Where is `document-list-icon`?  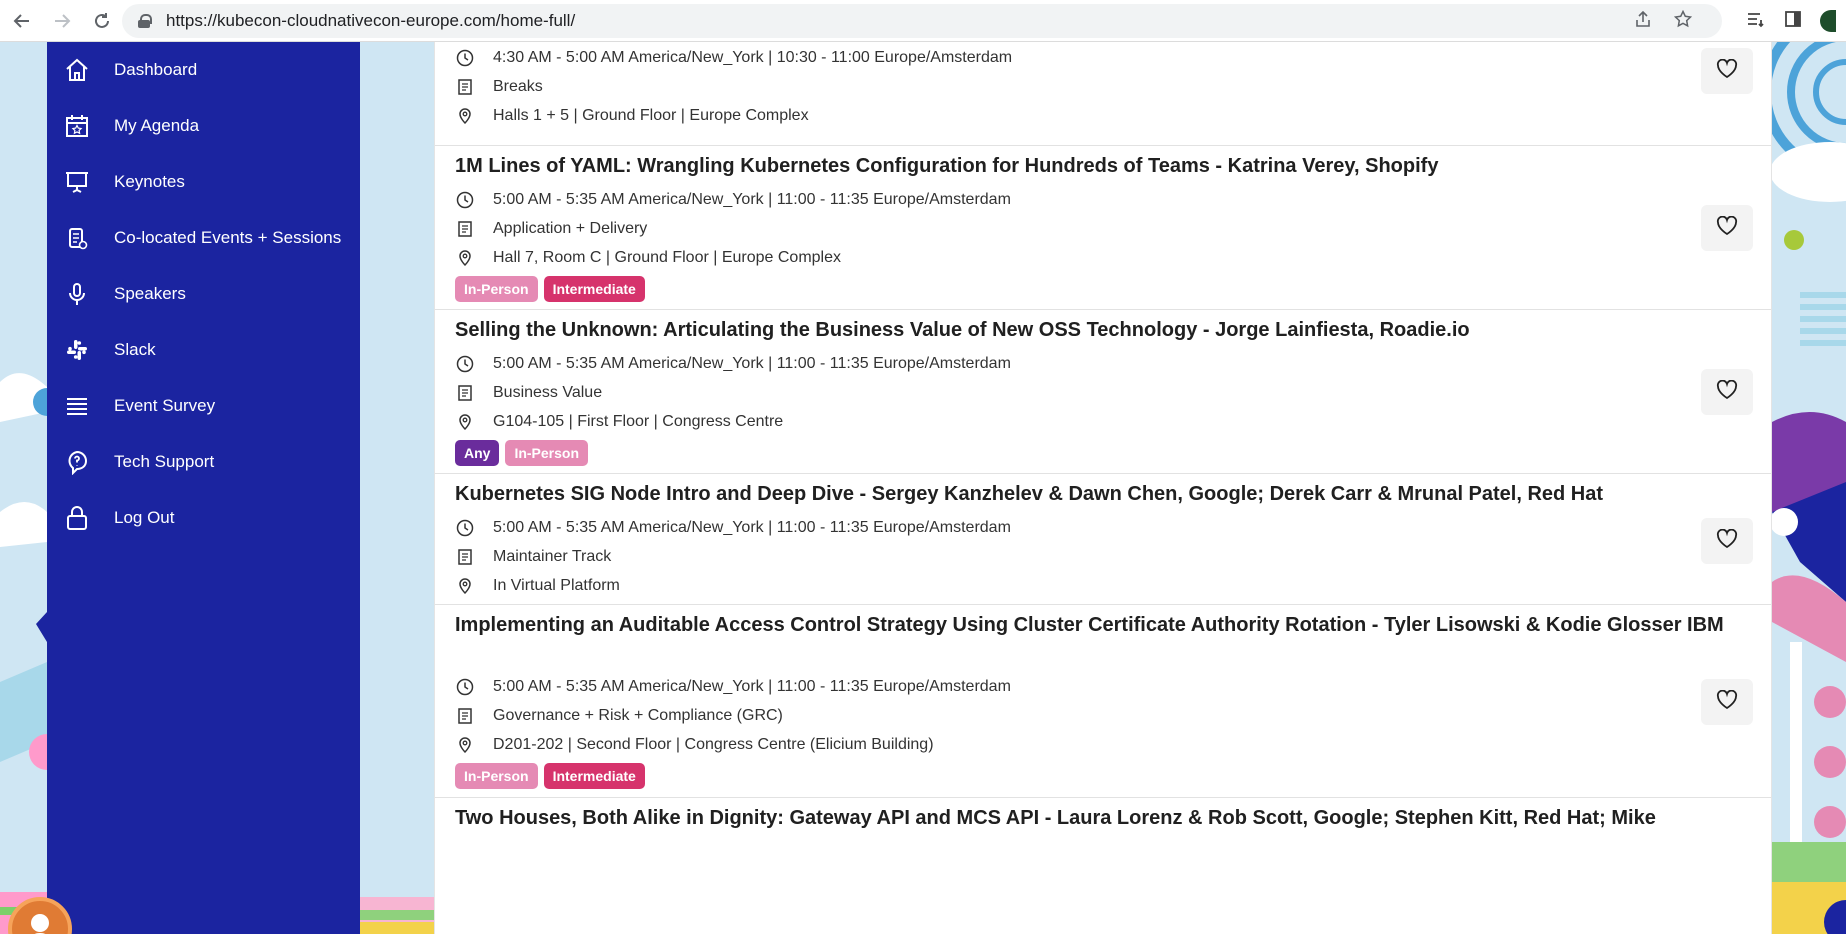 document-list-icon is located at coordinates (77, 238).